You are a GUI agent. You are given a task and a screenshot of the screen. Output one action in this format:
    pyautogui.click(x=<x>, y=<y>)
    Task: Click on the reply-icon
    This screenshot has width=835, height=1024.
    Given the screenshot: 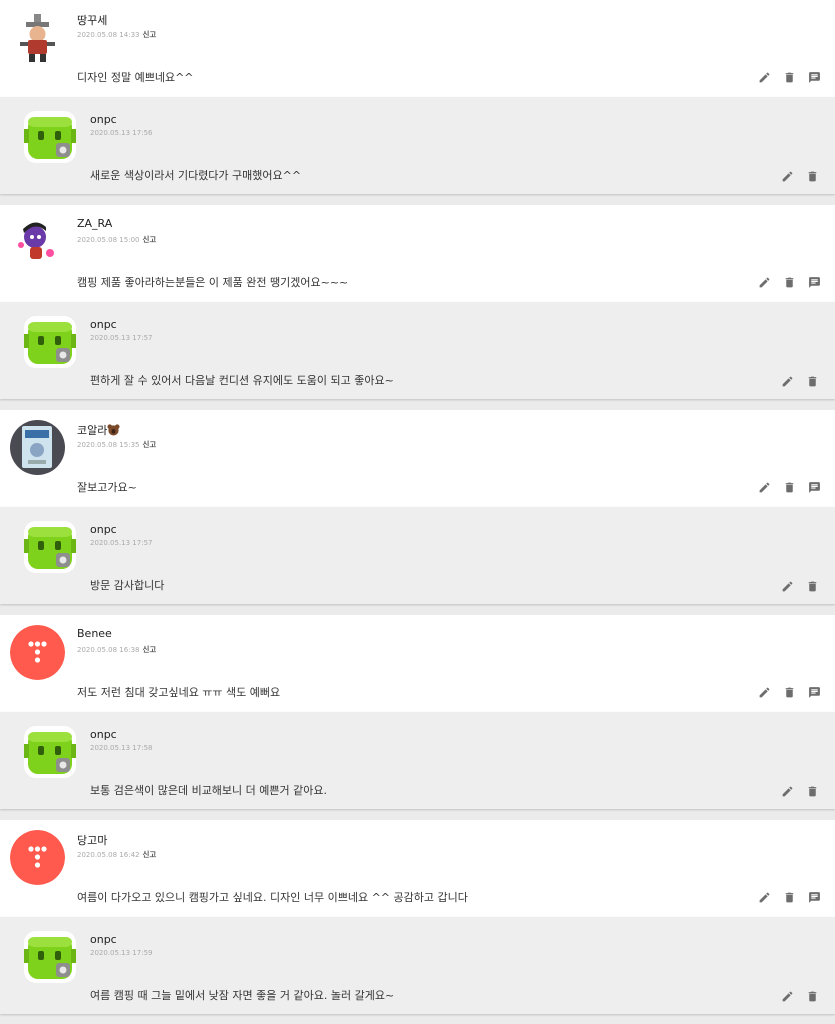 What is the action you would take?
    pyautogui.click(x=814, y=897)
    